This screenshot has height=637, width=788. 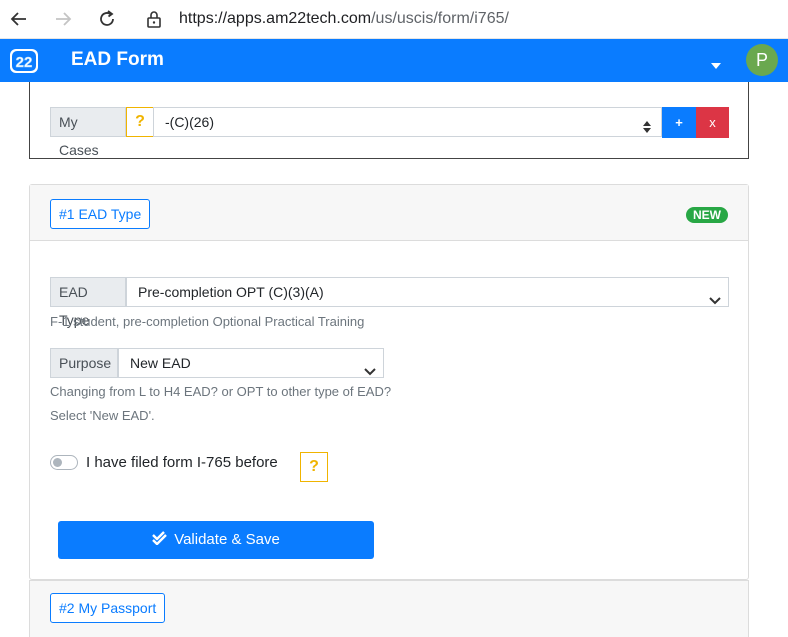 I want to click on toggle-knob, so click(x=57, y=462).